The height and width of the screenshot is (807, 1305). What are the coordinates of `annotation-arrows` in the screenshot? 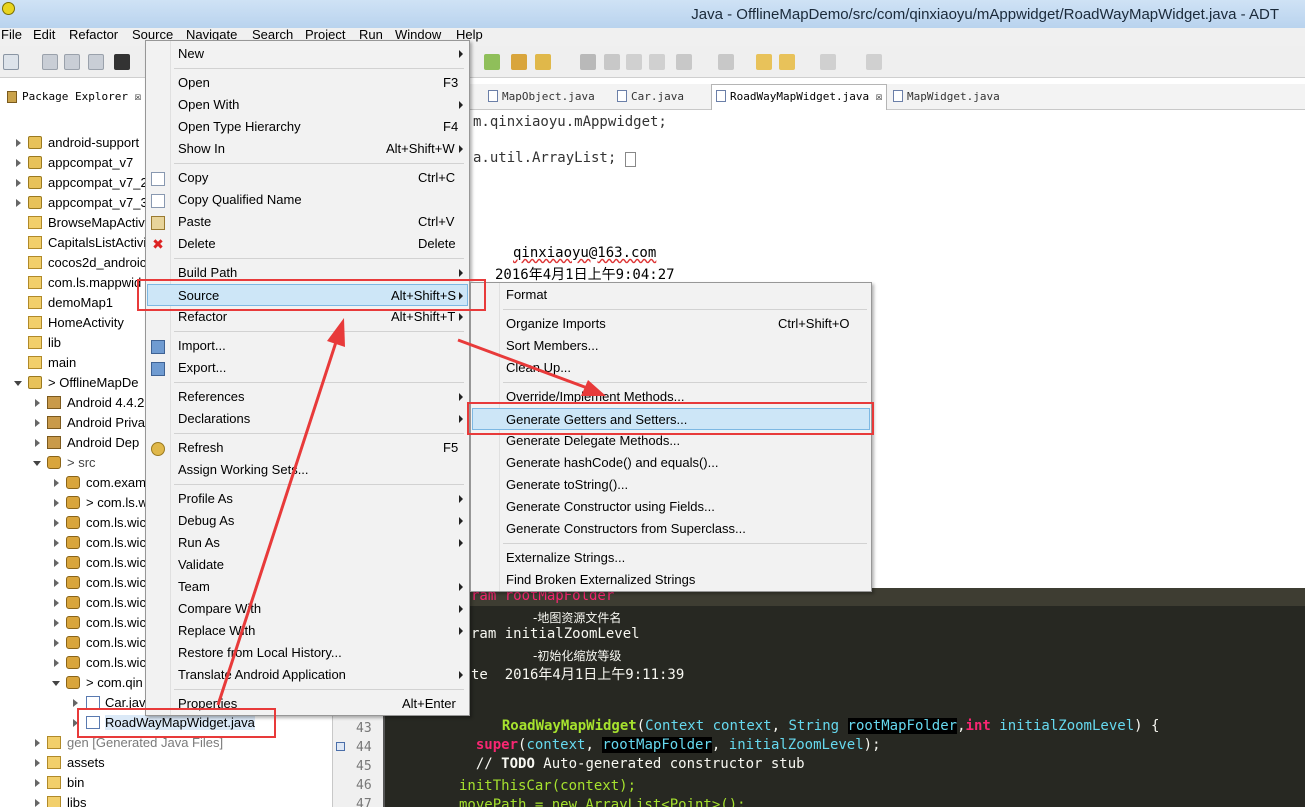 It's located at (411, 512).